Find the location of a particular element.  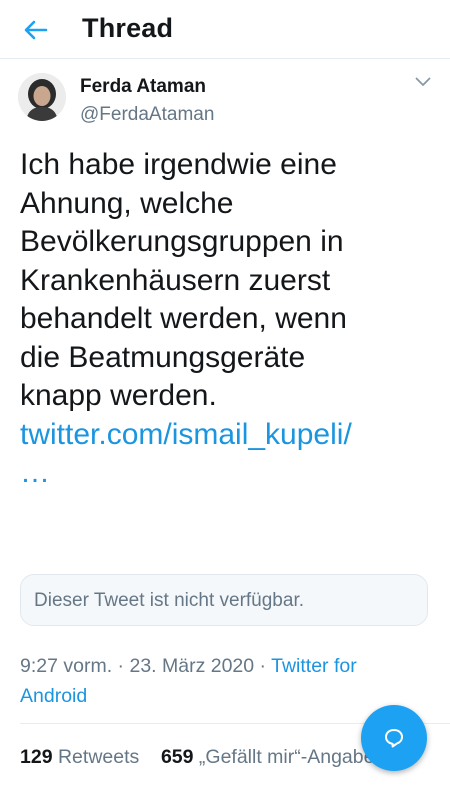

page-title: Thread is located at coordinates (128, 28).